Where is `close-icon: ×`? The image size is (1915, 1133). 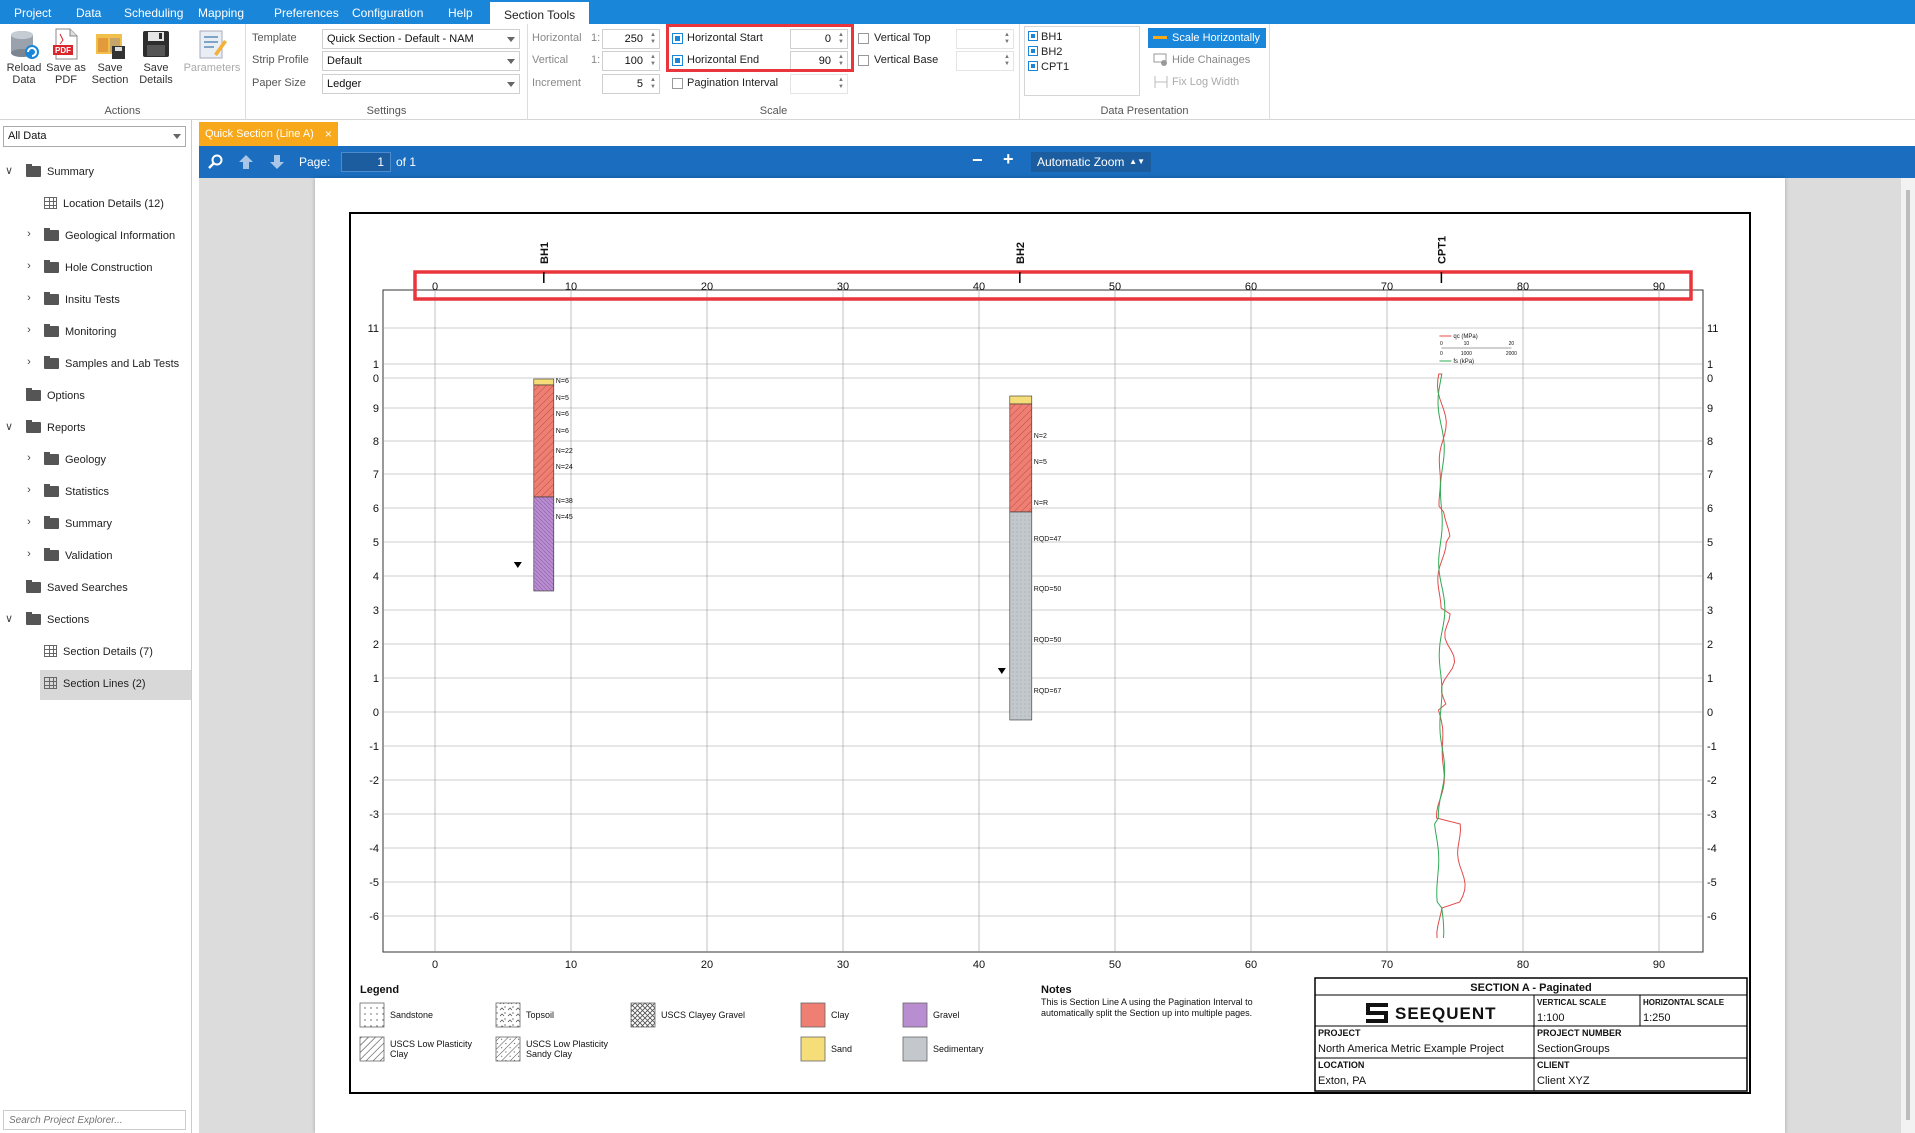 close-icon: × is located at coordinates (328, 134).